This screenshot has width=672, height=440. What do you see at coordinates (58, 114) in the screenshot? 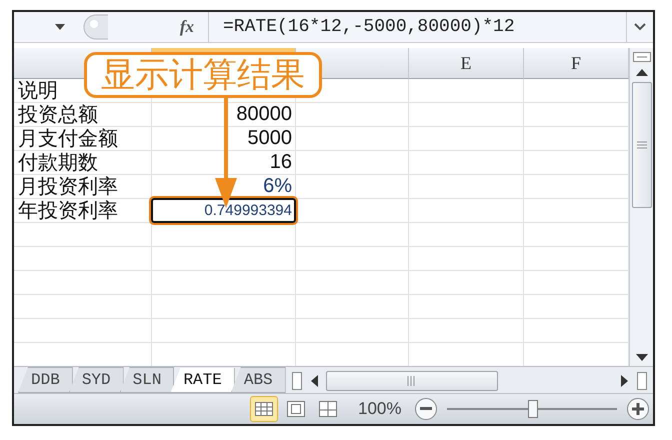
I see `table-cell-text: 投资总额` at bounding box center [58, 114].